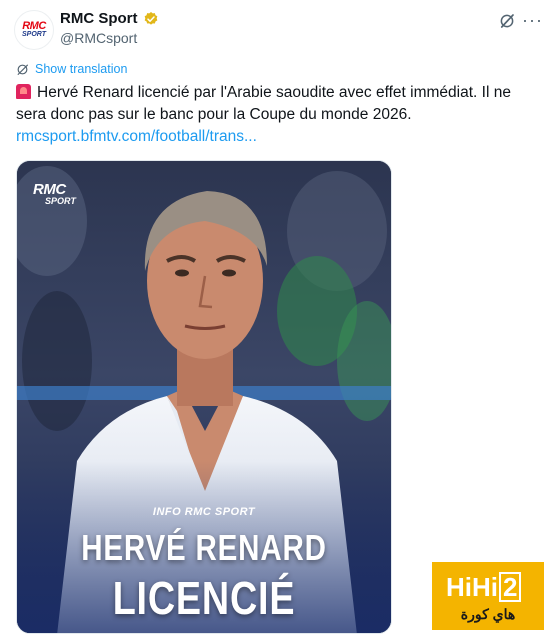 This screenshot has width=554, height=640. I want to click on watermark-brand-box: 2, so click(510, 587).